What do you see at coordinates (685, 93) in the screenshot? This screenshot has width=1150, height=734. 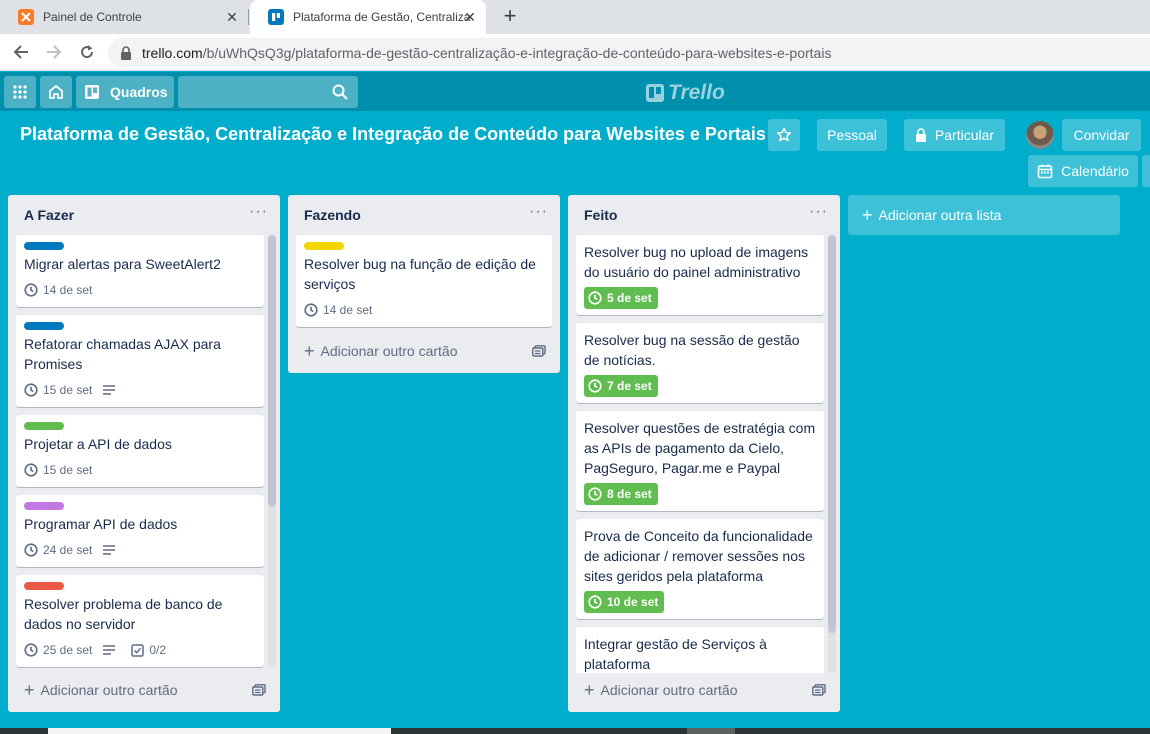 I see `trello-logo: Trello` at bounding box center [685, 93].